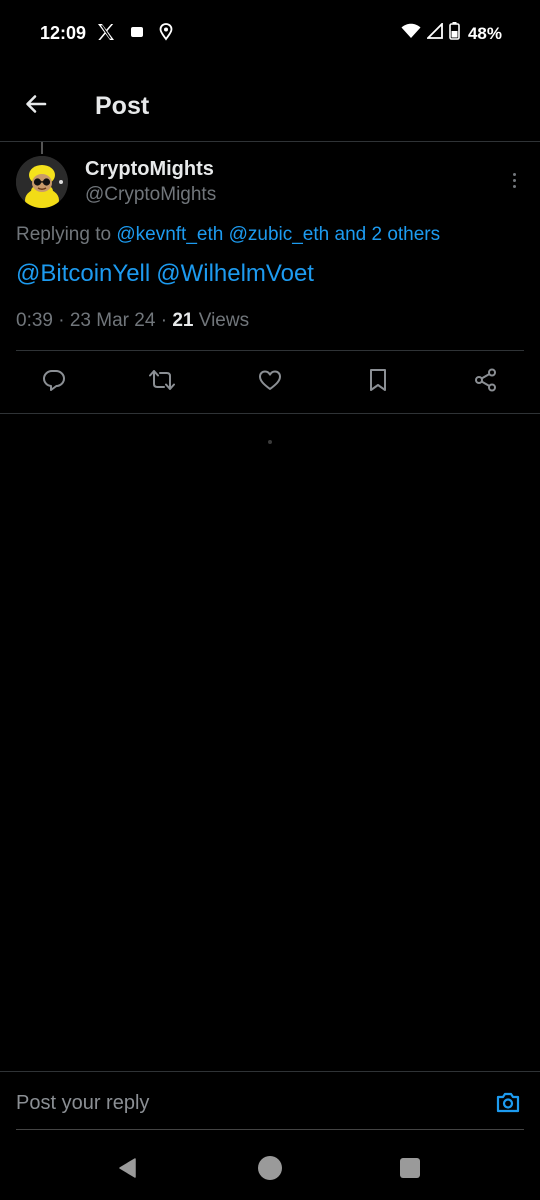 The height and width of the screenshot is (1200, 540). I want to click on arrow-left-icon, so click(36, 106).